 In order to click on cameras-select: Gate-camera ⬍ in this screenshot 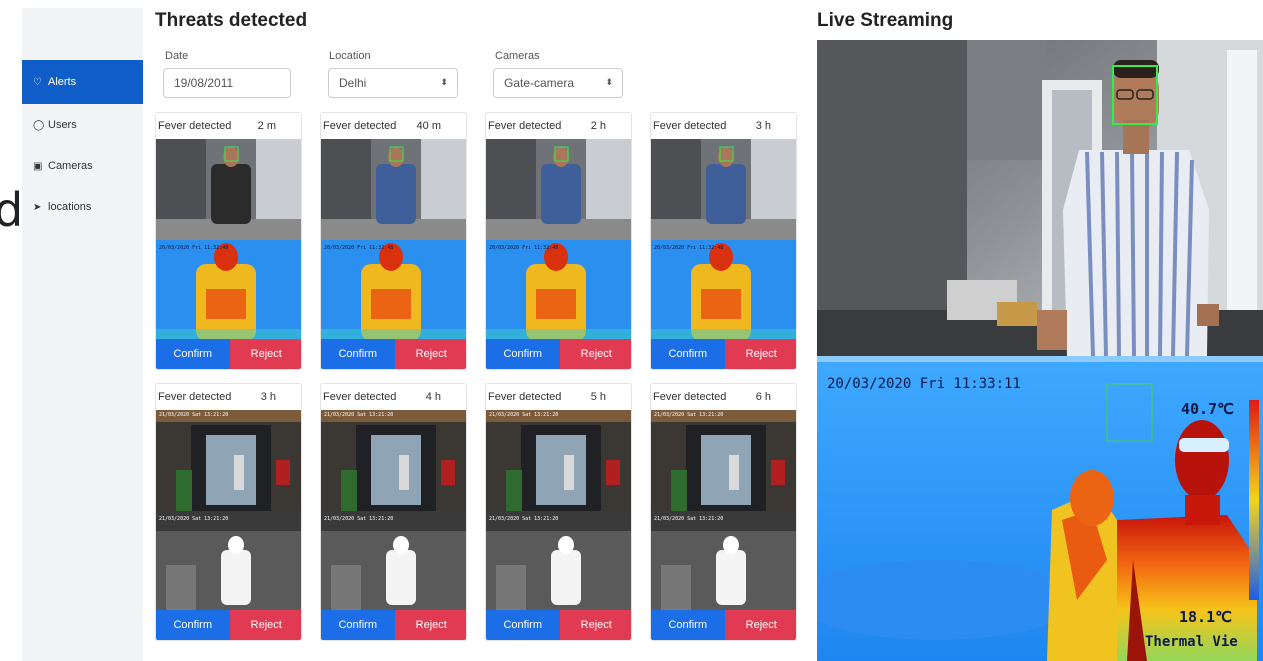, I will do `click(558, 83)`.